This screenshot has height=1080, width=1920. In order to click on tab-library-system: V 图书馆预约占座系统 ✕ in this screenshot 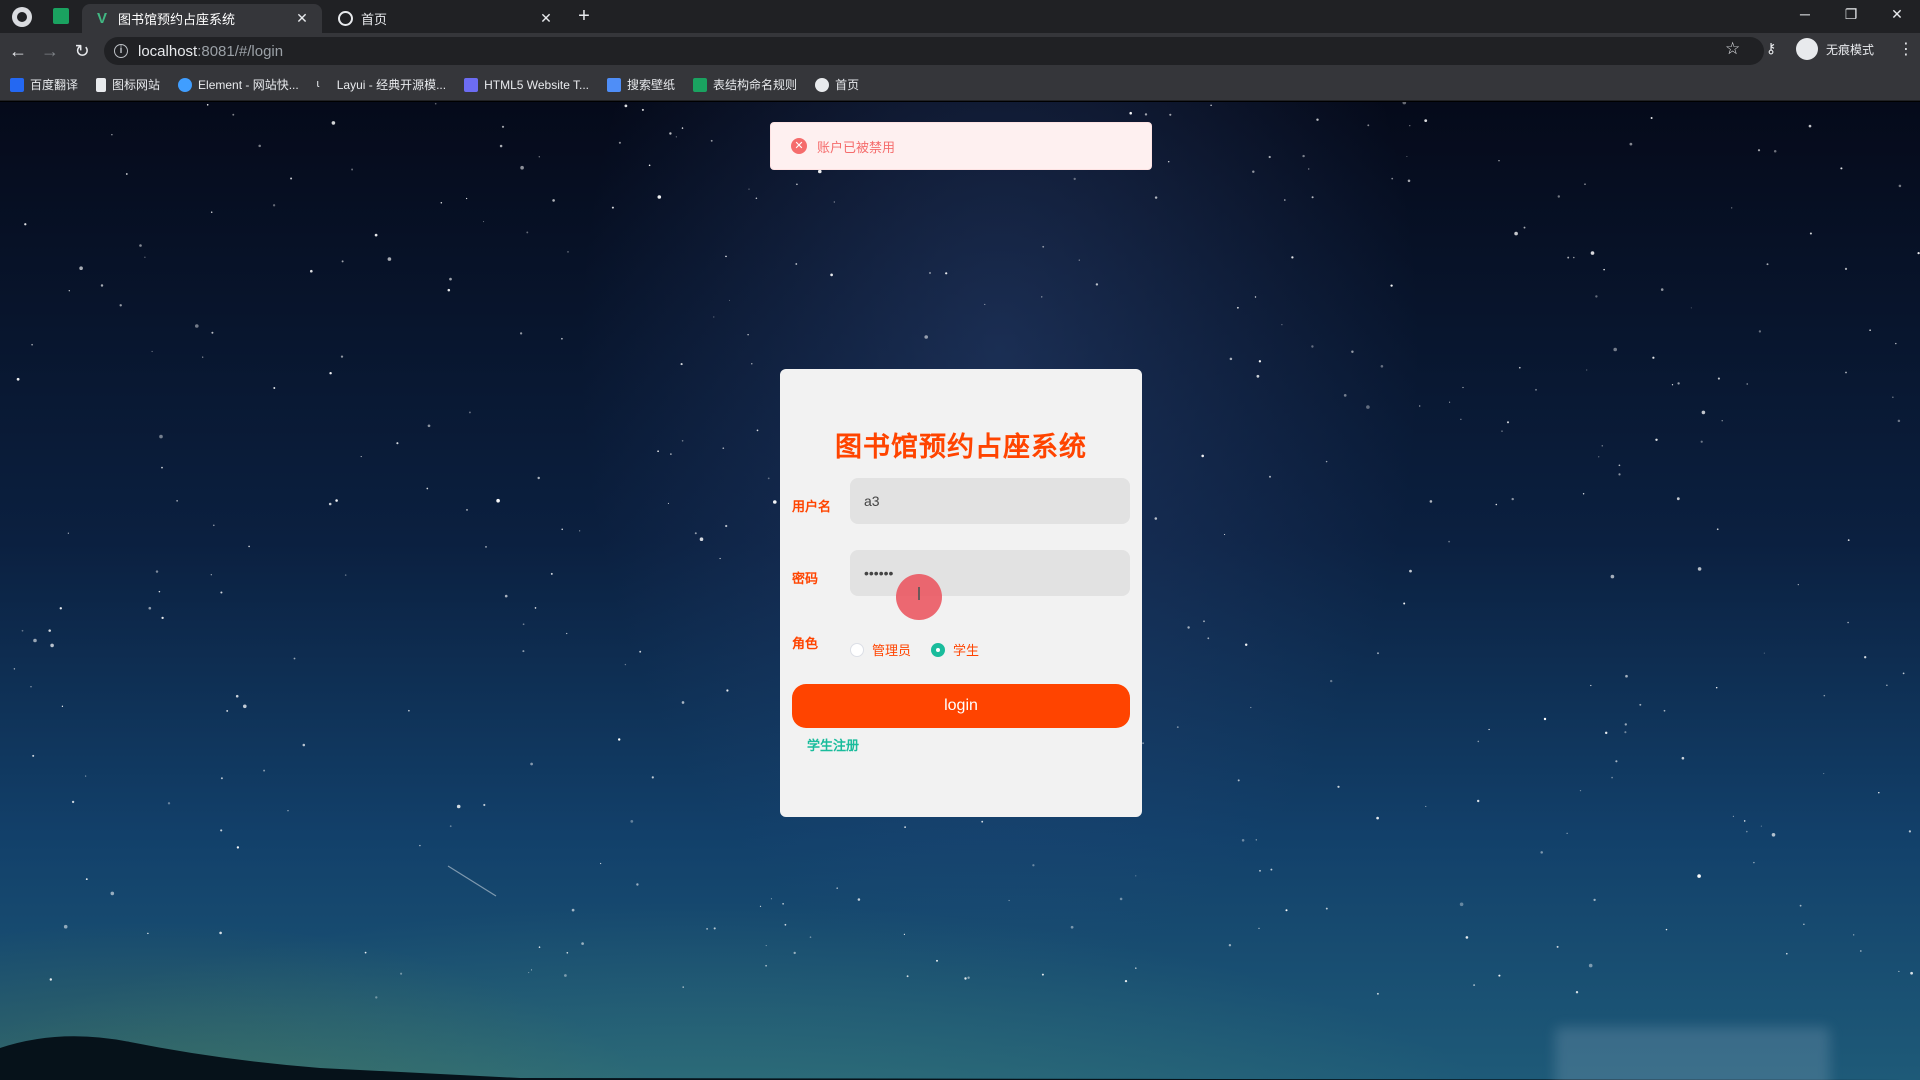, I will do `click(202, 18)`.